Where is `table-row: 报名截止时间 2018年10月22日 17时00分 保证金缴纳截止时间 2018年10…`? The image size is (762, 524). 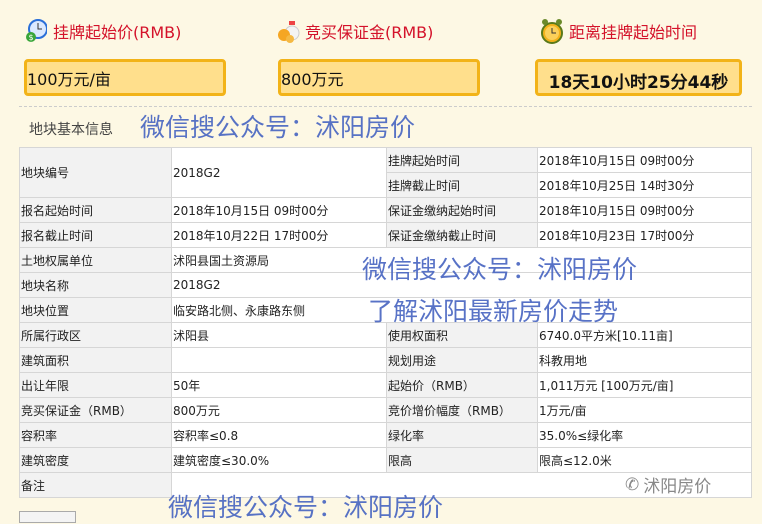 table-row: 报名截止时间 2018年10月22日 17时00分 保证金缴纳截止时间 2018年10… is located at coordinates (385, 235).